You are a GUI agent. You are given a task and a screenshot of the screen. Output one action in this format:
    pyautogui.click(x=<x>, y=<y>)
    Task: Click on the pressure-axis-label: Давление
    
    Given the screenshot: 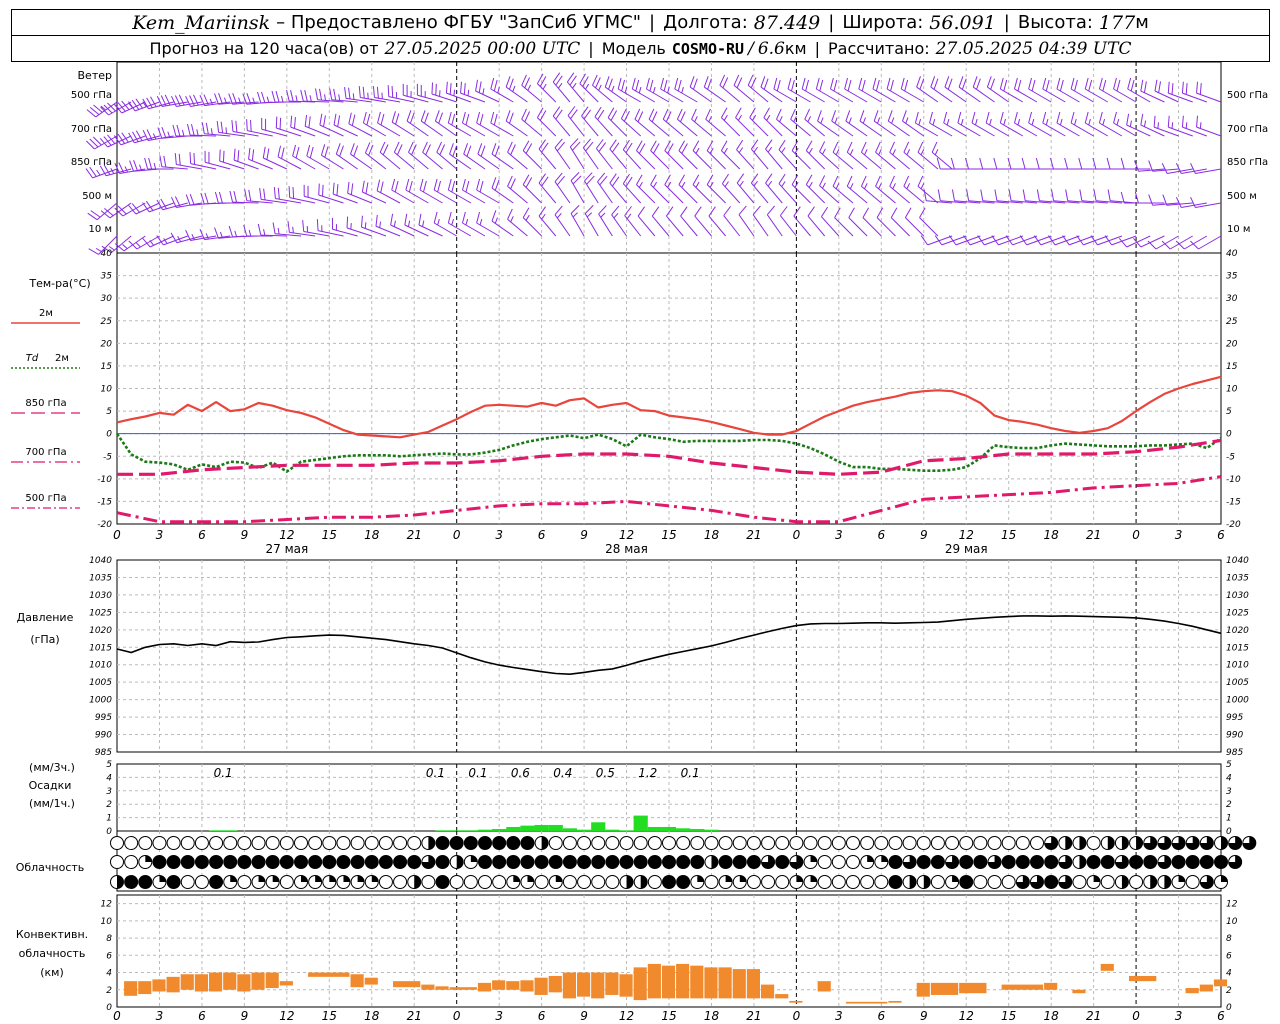 What is the action you would take?
    pyautogui.click(x=45, y=617)
    